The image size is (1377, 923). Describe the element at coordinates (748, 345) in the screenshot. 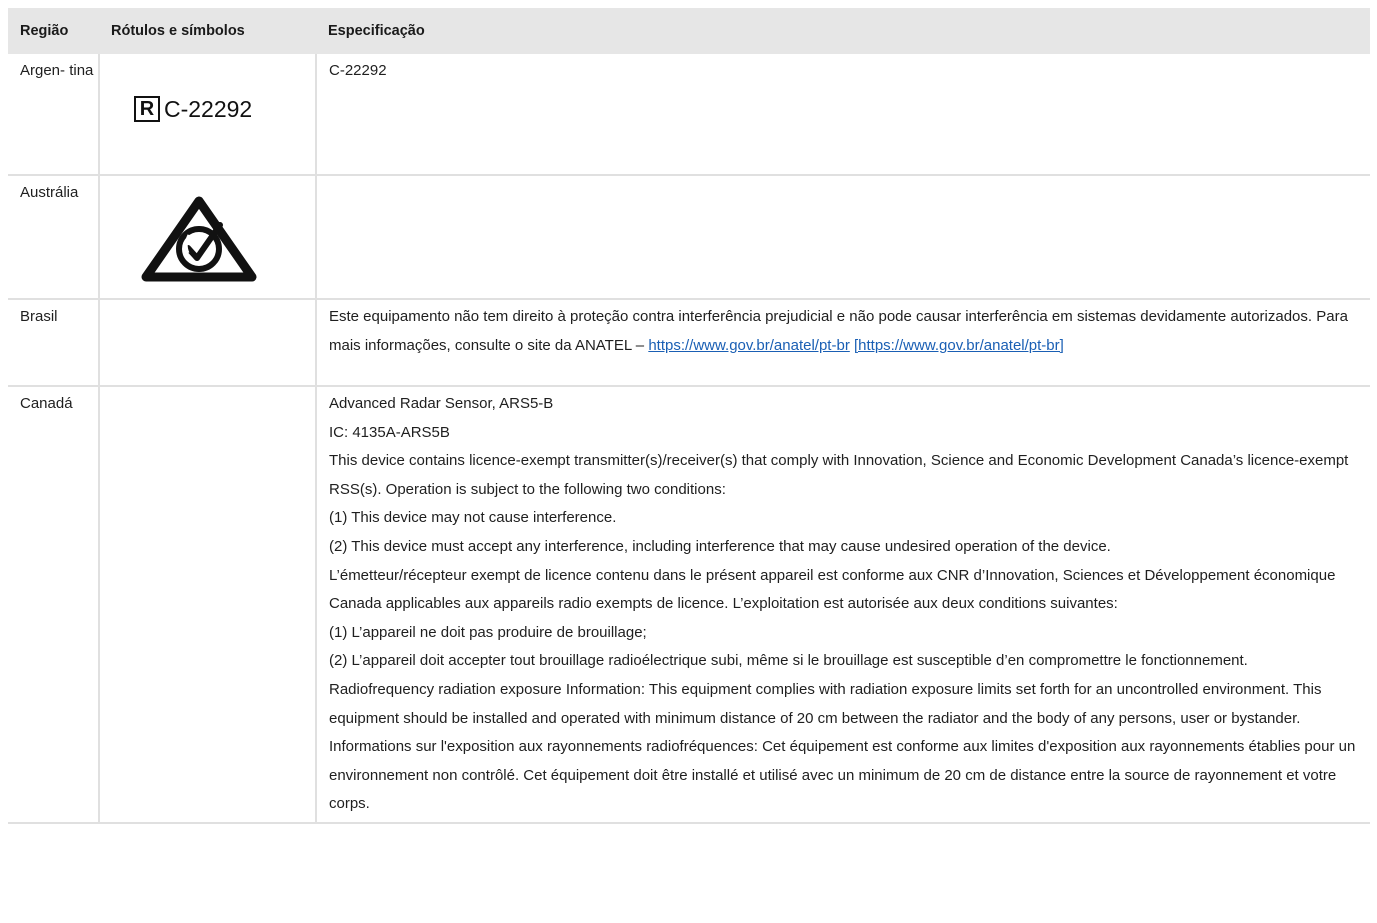

I see `anatel-link: https://www.gov.br/anatel/pt-br` at that location.